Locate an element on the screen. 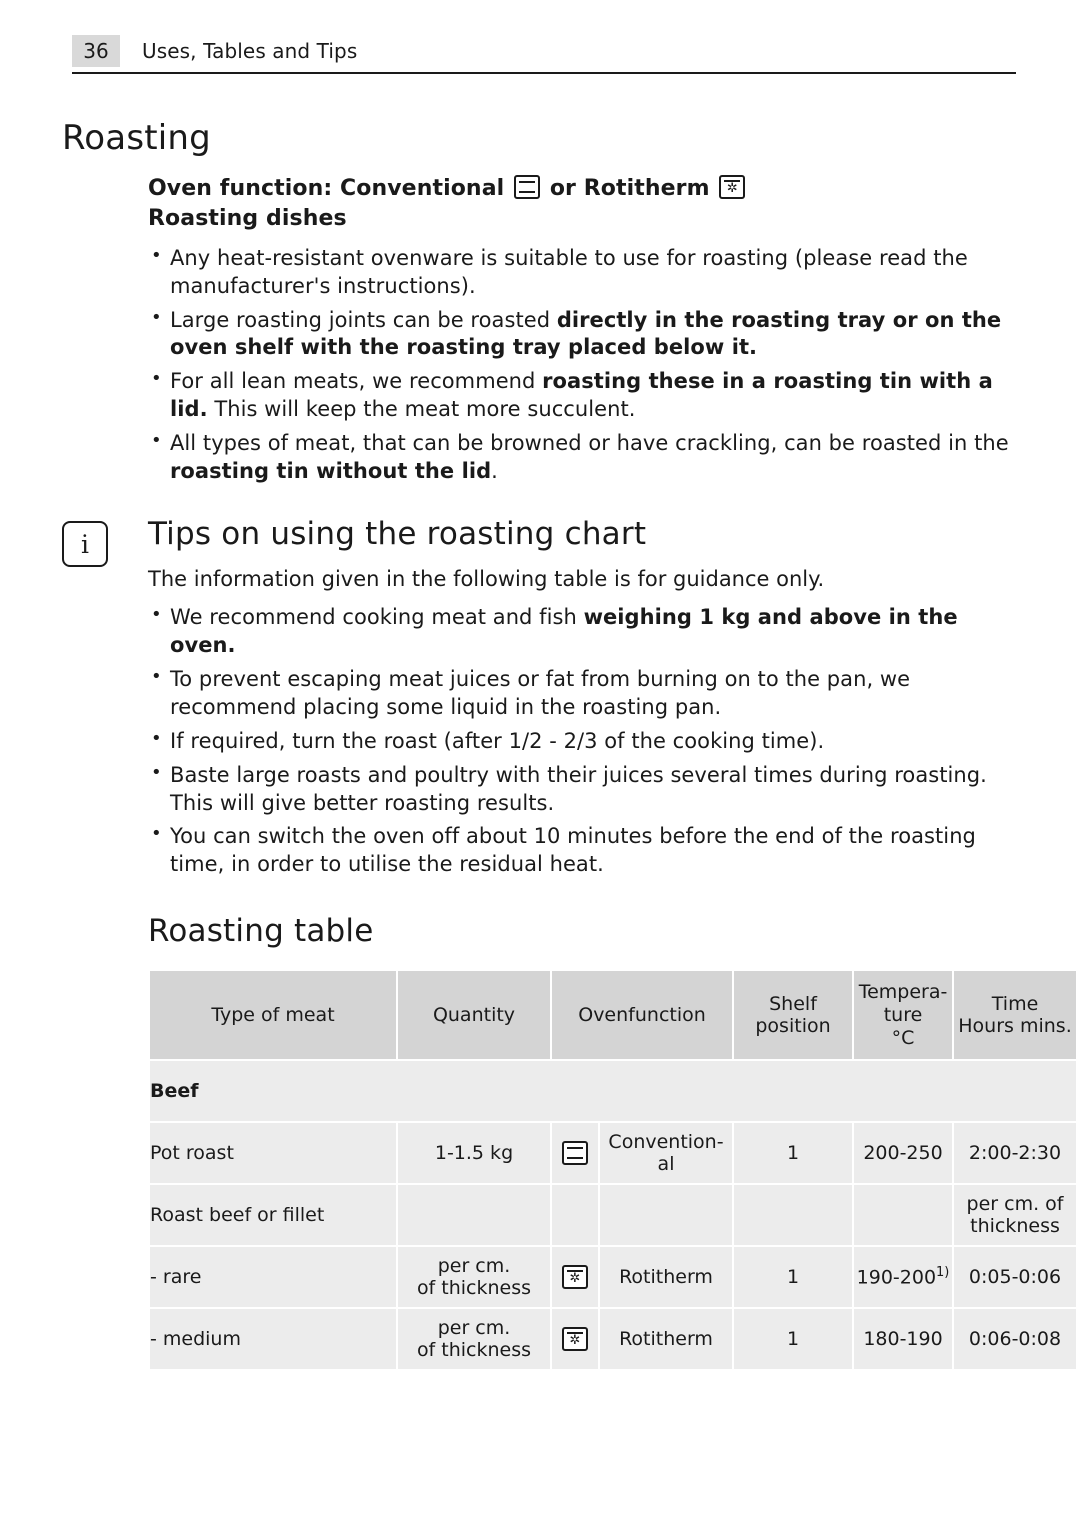 The width and height of the screenshot is (1080, 1529). info-icon-glyph: i is located at coordinates (85, 544).